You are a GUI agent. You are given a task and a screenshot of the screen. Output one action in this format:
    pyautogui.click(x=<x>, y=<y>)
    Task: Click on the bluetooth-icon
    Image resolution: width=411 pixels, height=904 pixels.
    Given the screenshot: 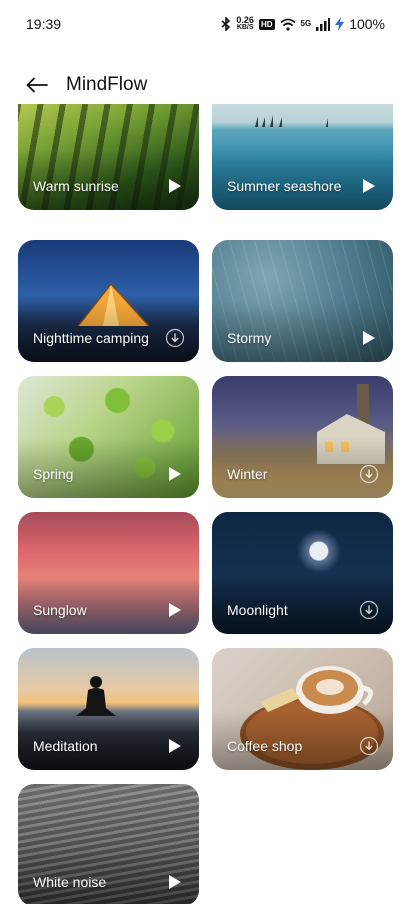 What is the action you would take?
    pyautogui.click(x=226, y=24)
    